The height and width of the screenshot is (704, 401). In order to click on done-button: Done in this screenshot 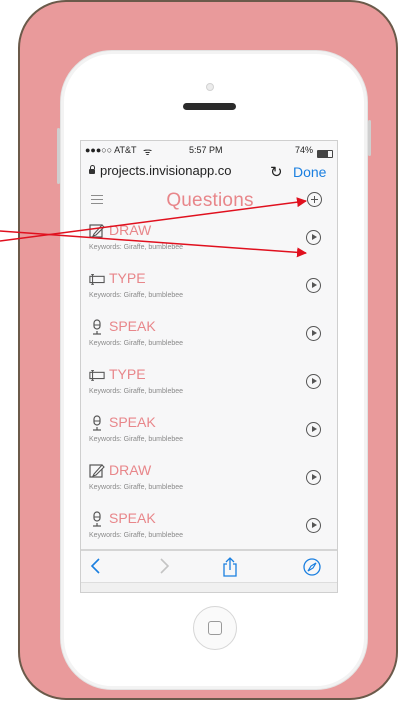, I will do `click(309, 172)`.